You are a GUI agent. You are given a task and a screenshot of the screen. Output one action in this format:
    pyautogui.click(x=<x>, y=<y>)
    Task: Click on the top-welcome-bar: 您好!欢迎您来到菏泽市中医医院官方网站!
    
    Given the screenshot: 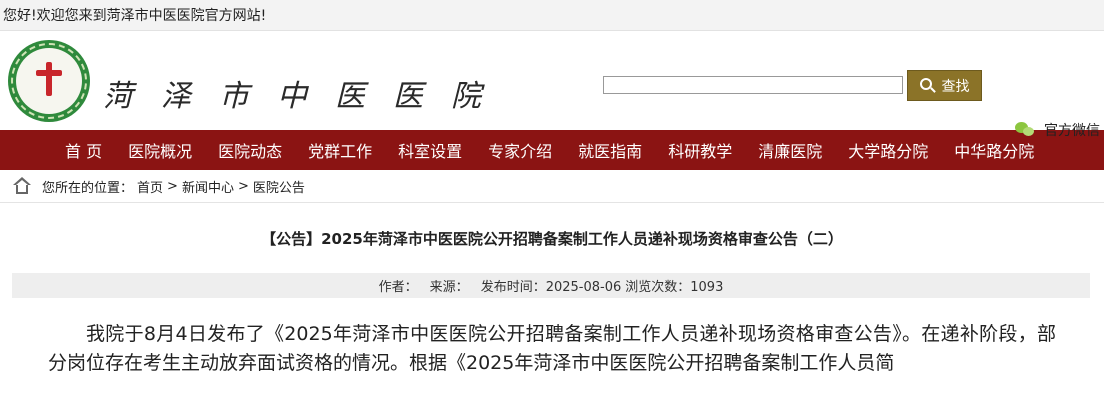 What is the action you would take?
    pyautogui.click(x=552, y=15)
    